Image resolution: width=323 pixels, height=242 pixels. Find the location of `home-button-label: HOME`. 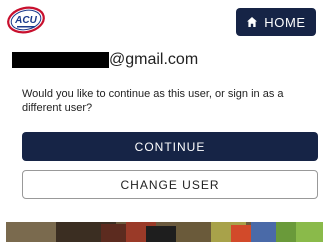

home-button-label: HOME is located at coordinates (285, 22).